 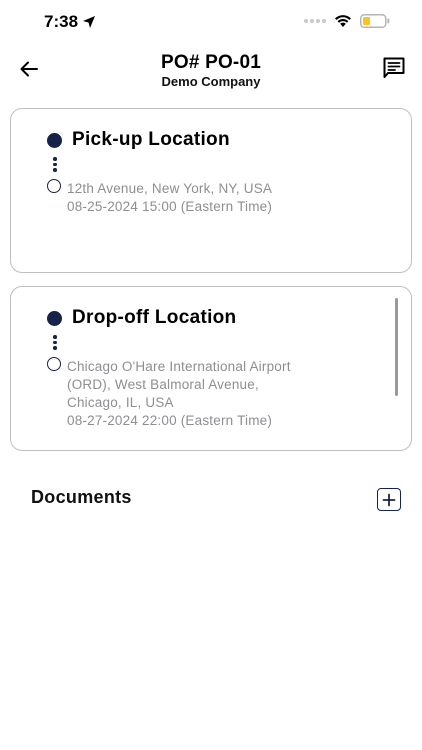 I want to click on dropoff-address-line: Chicago, IL, USA, so click(x=120, y=402).